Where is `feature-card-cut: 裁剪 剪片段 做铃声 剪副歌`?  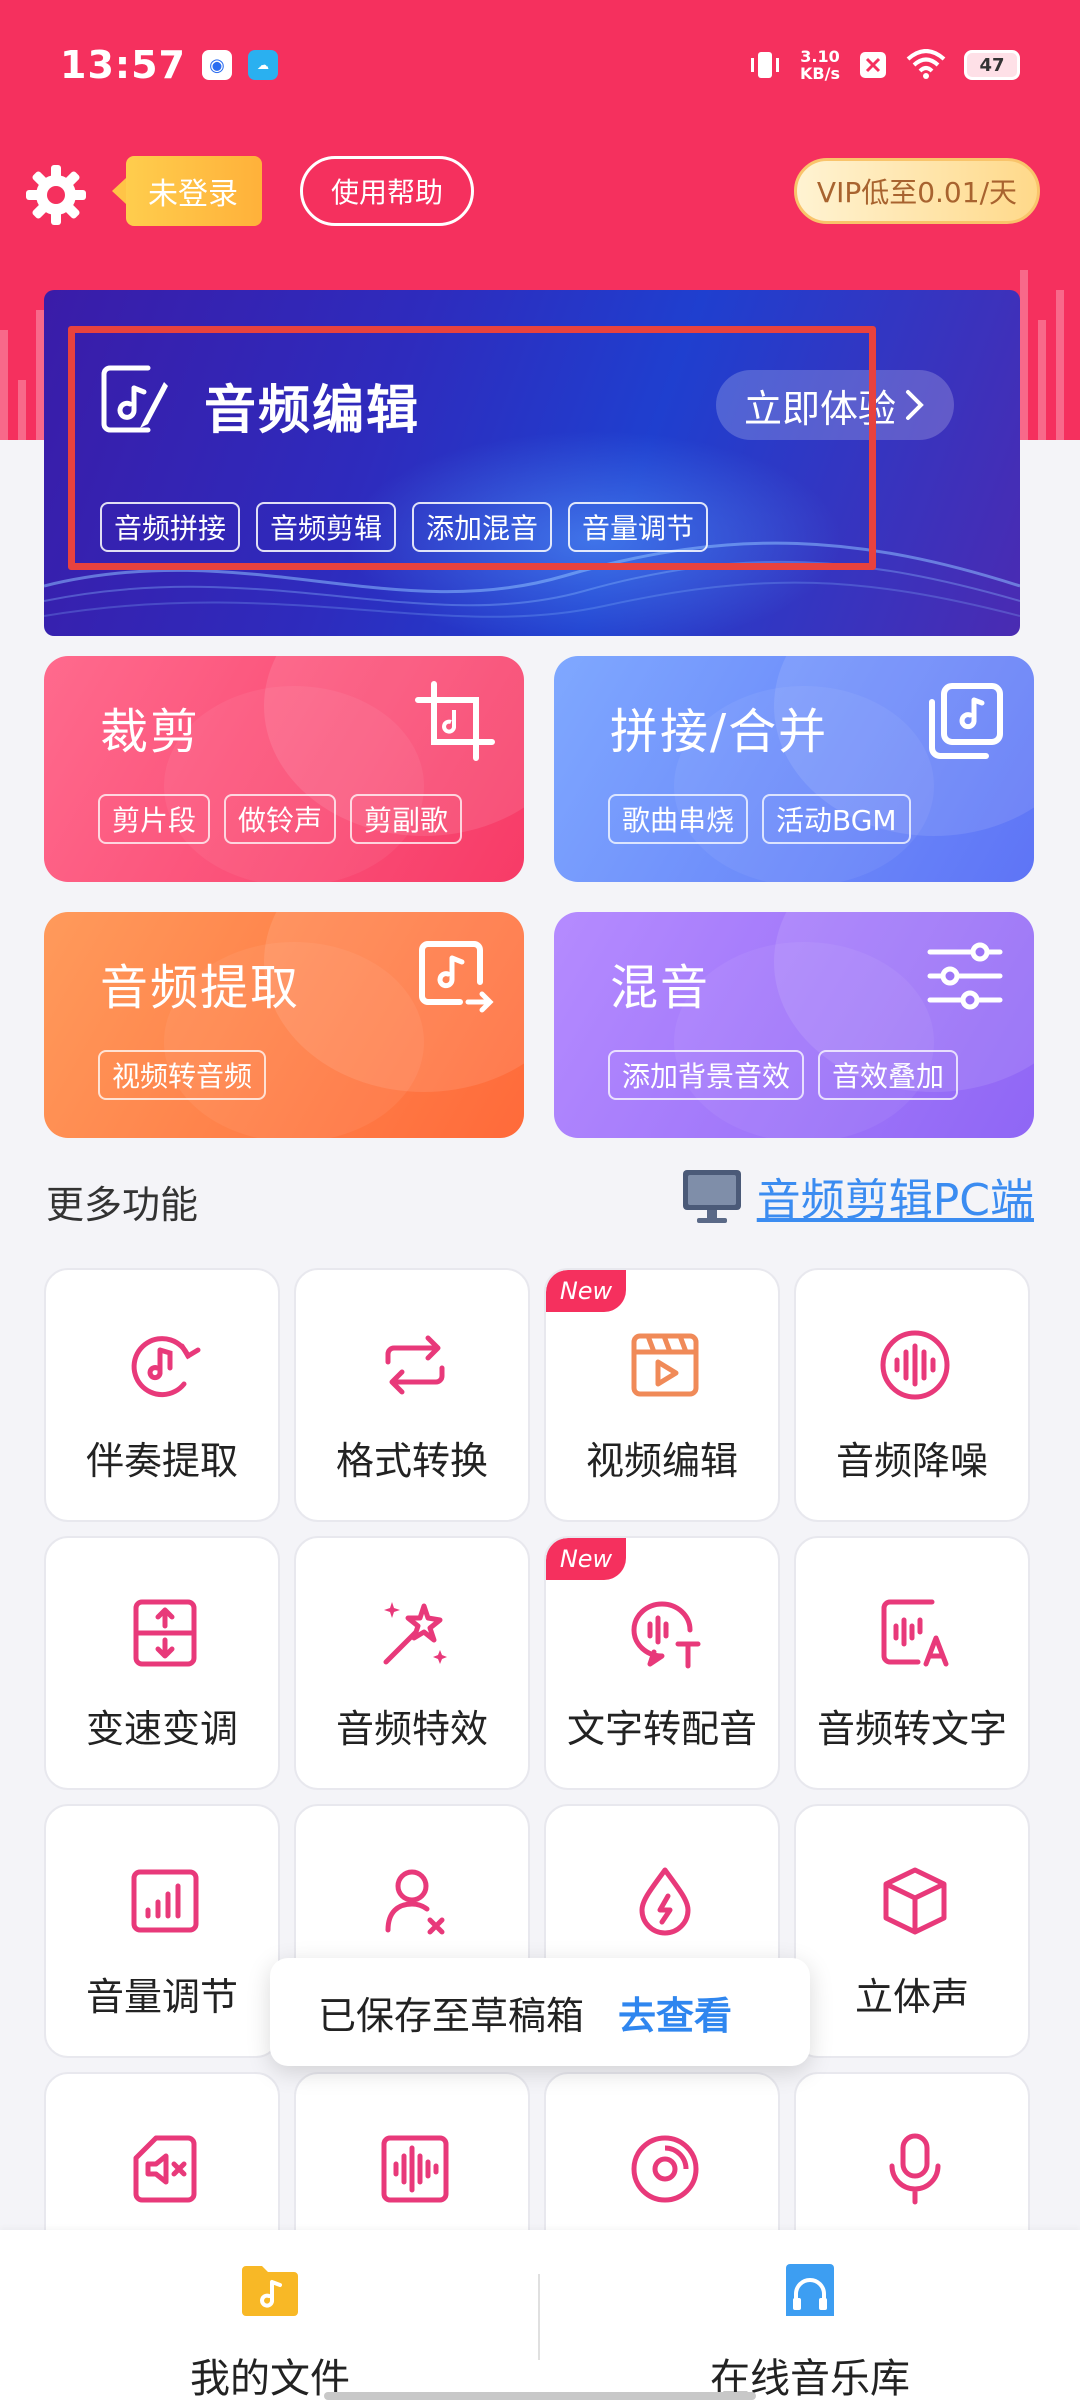 feature-card-cut: 裁剪 剪片段 做铃声 剪副歌 is located at coordinates (284, 769).